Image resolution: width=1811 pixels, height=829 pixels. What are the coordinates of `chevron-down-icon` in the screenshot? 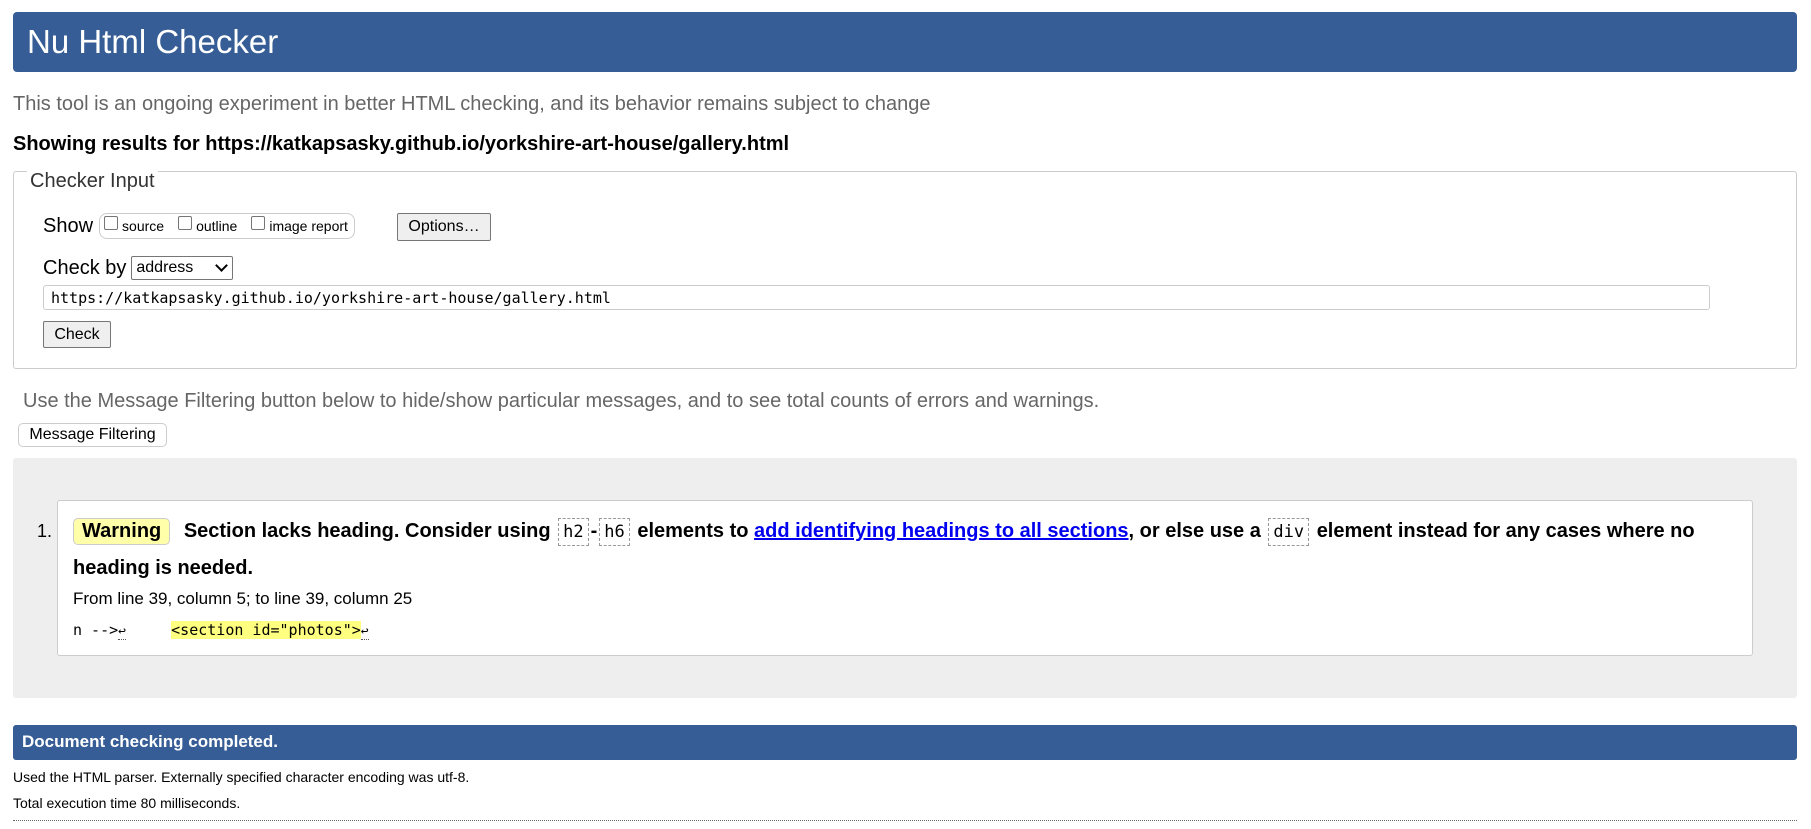 It's located at (222, 265).